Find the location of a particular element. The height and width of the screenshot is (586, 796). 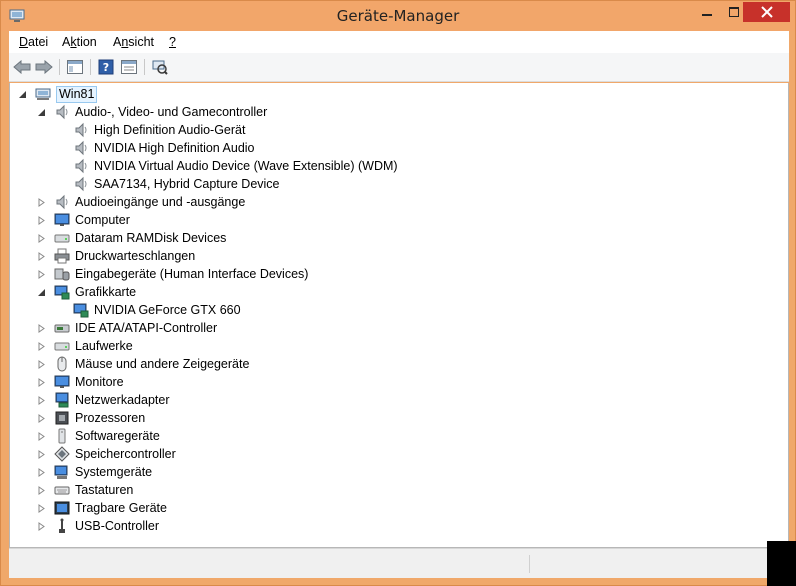

tree-device: SAA7134, Hybrid Capture Device is located at coordinates (167, 184).